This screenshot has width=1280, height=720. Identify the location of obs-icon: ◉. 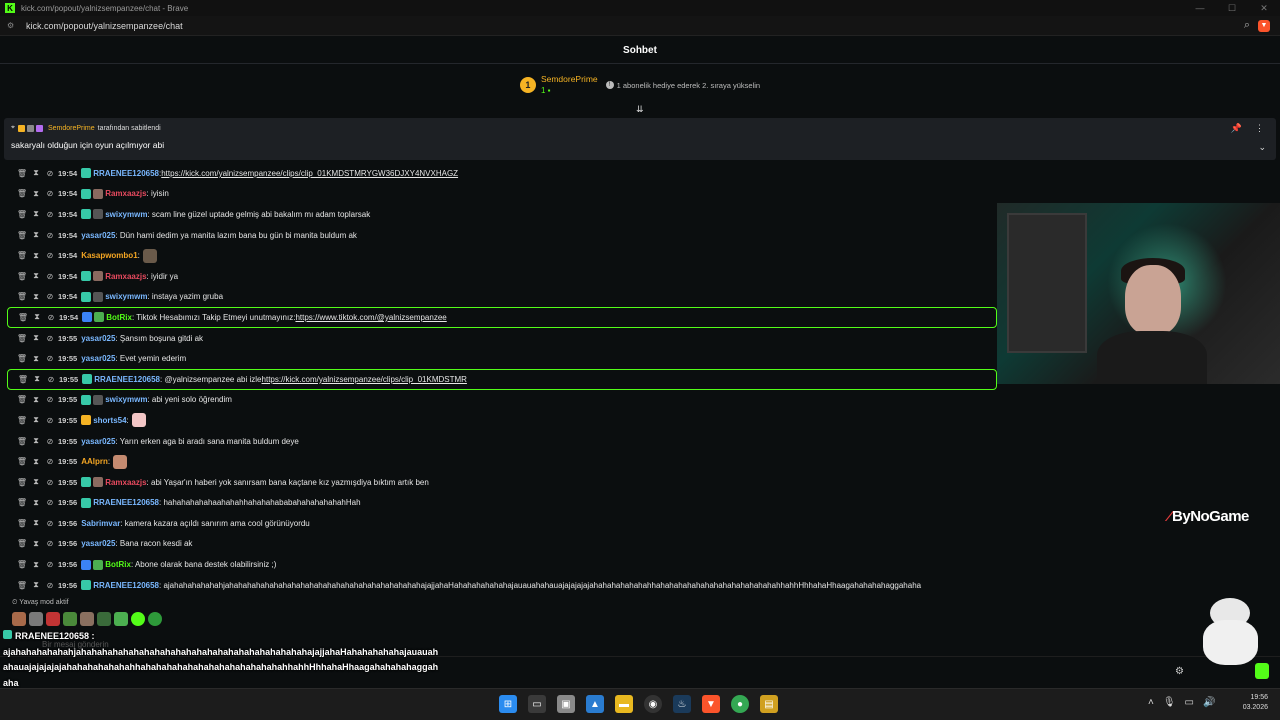
(653, 704).